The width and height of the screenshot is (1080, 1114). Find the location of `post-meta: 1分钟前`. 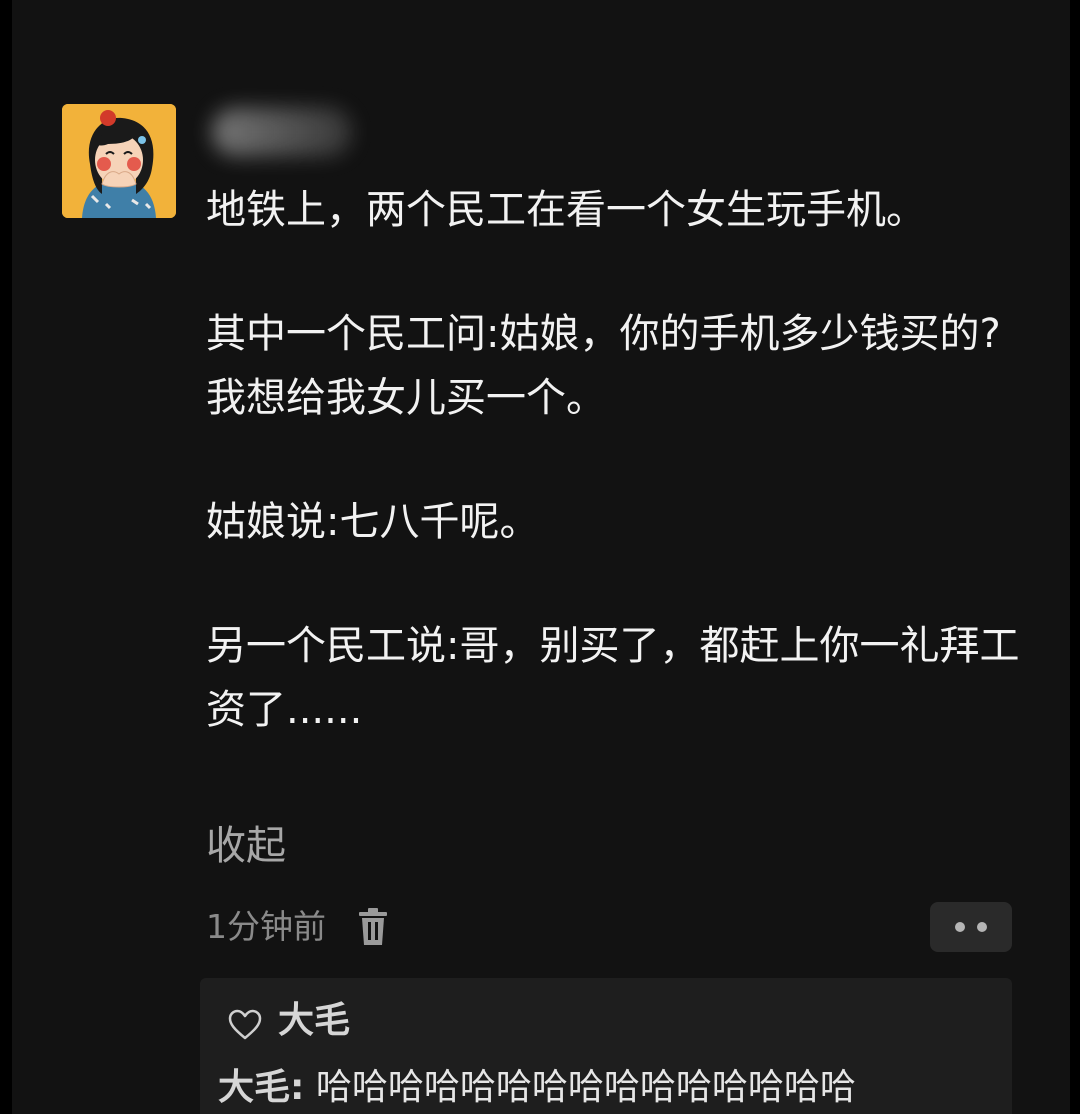

post-meta: 1分钟前 is located at coordinates (298, 927).